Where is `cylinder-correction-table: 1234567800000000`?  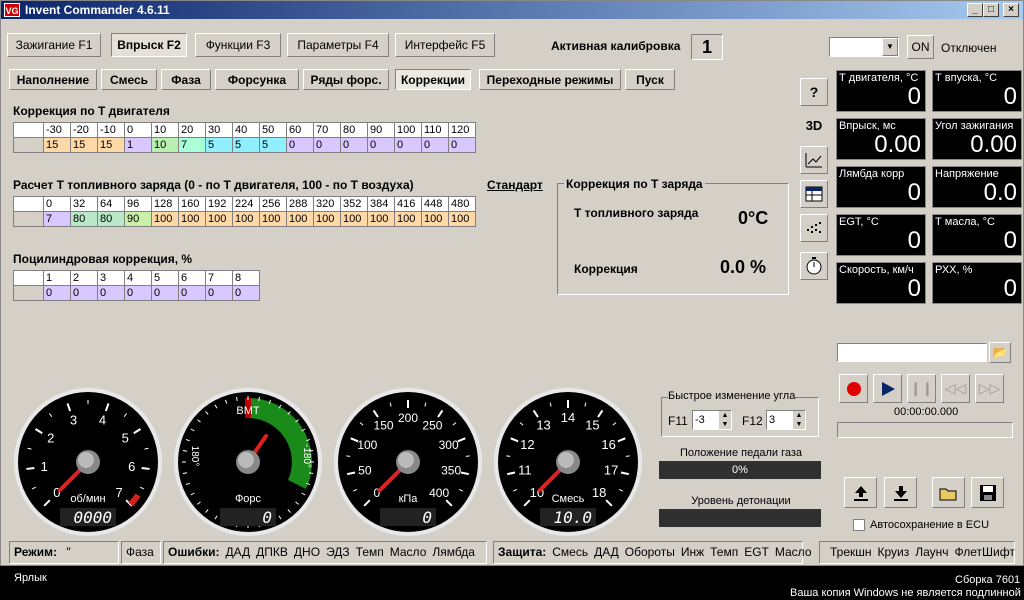
cylinder-correction-table: 1234567800000000 is located at coordinates (136, 285).